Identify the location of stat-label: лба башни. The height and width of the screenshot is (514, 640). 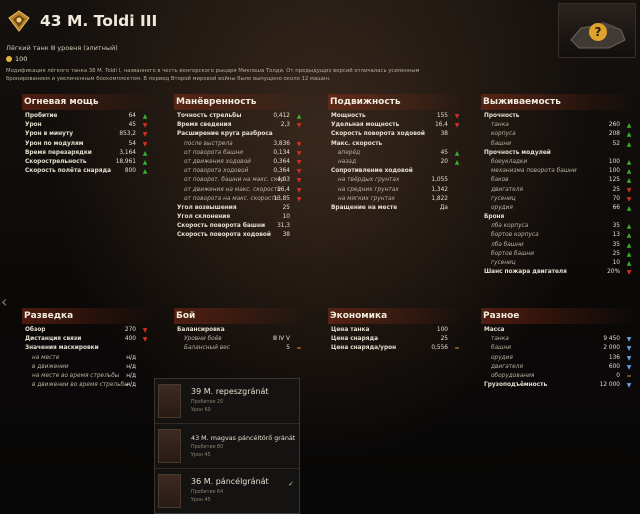
(507, 244).